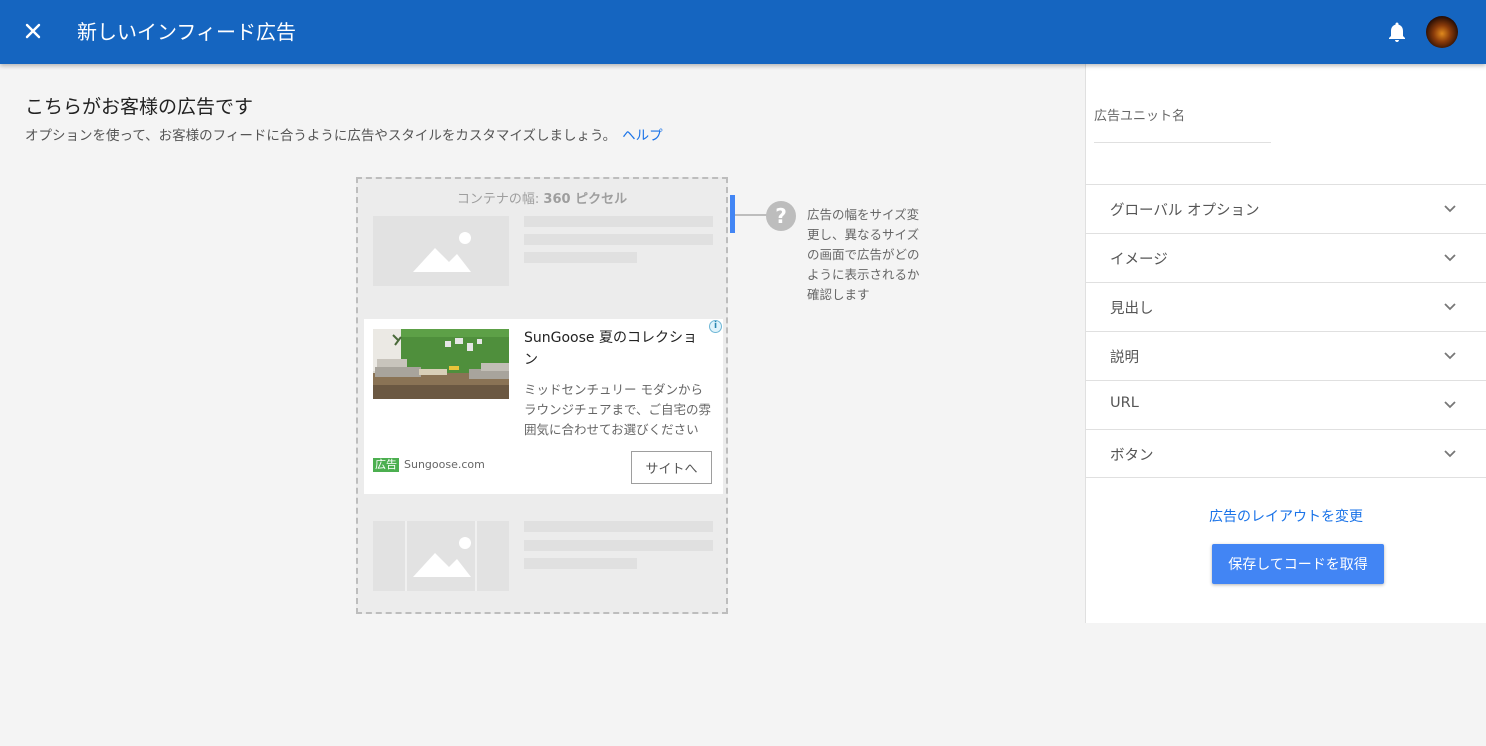  Describe the element at coordinates (1124, 358) in the screenshot. I see `section-label: 説明` at that location.